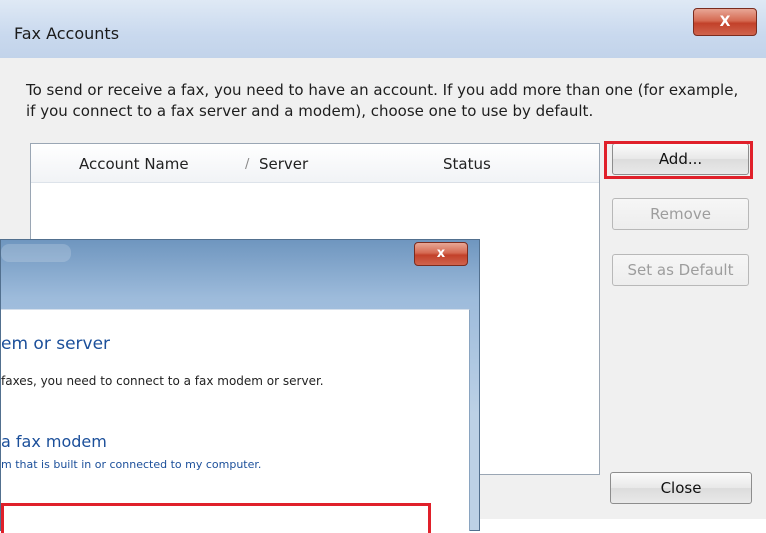 The width and height of the screenshot is (766, 533). Describe the element at coordinates (467, 164) in the screenshot. I see `column-header-status: Status` at that location.